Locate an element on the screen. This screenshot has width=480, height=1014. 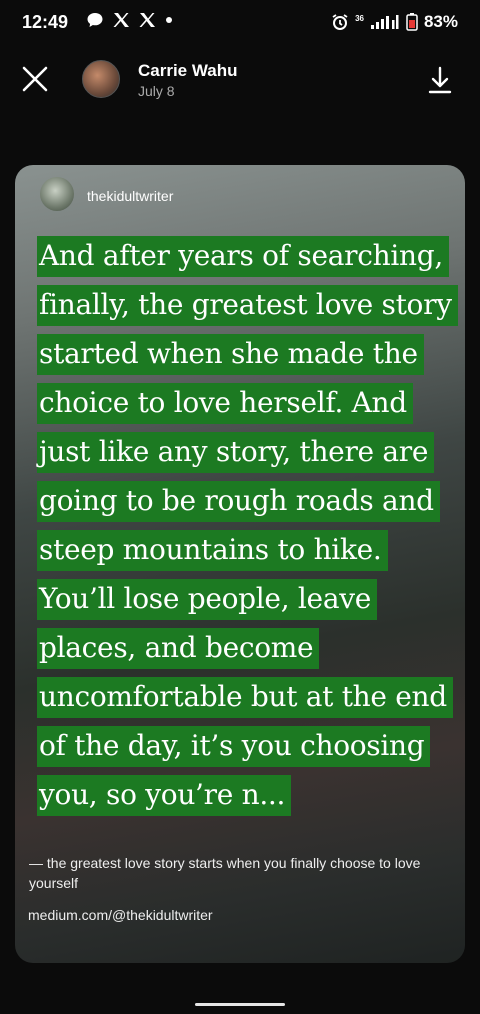
network-type: 36 is located at coordinates (359, 18).